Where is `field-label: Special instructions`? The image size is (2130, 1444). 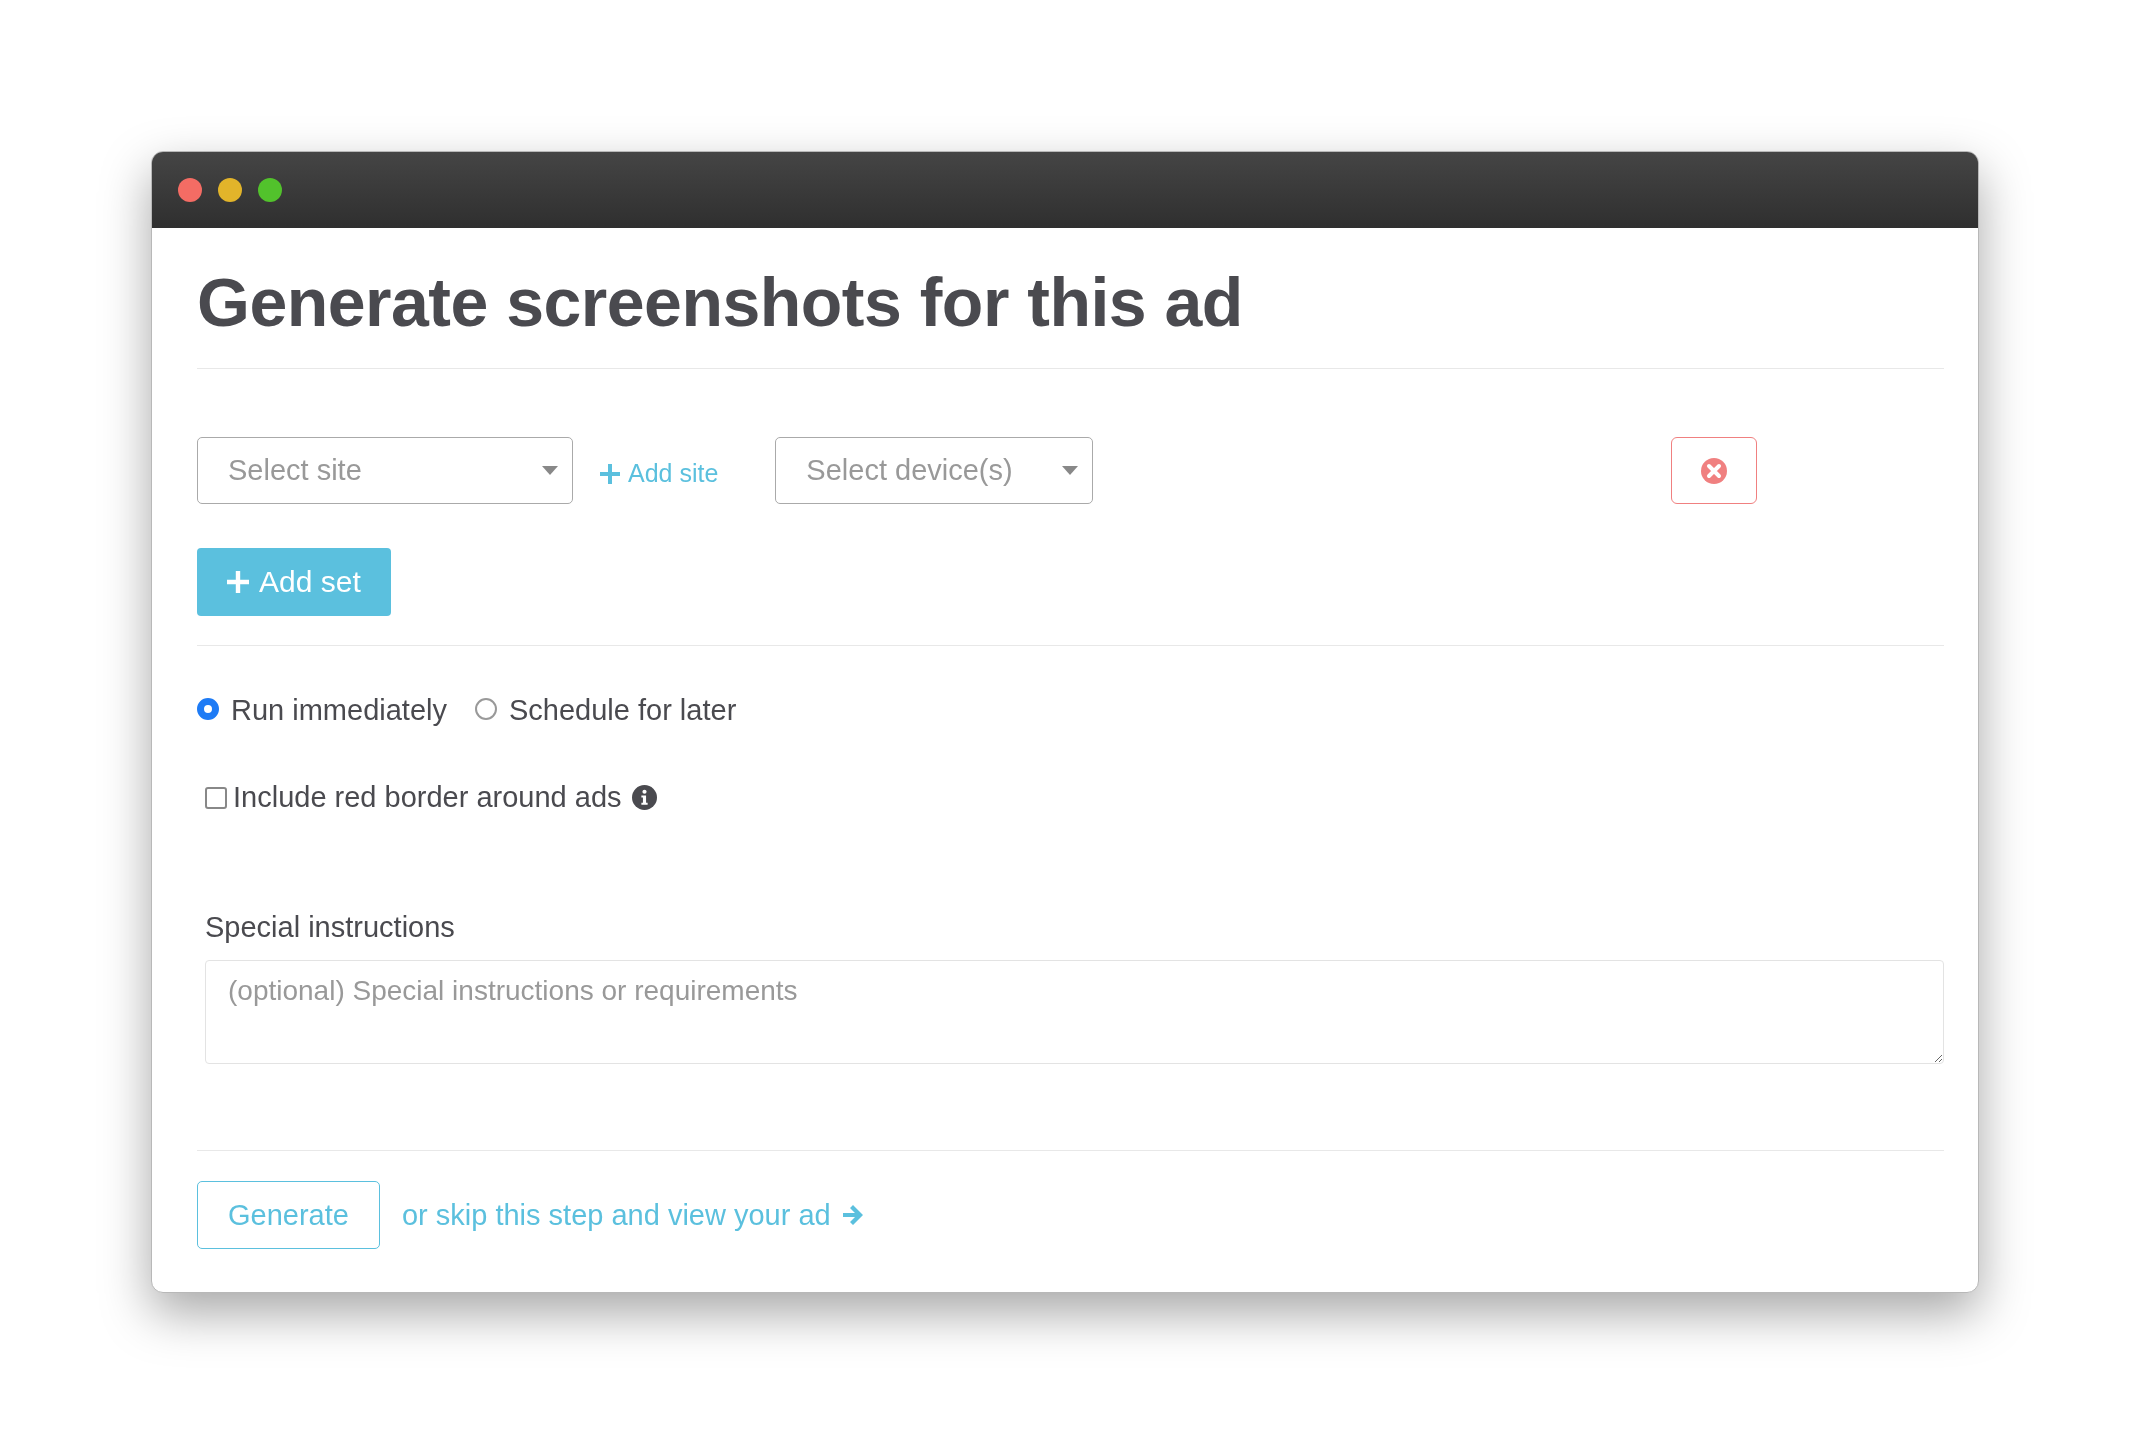 field-label: Special instructions is located at coordinates (330, 928).